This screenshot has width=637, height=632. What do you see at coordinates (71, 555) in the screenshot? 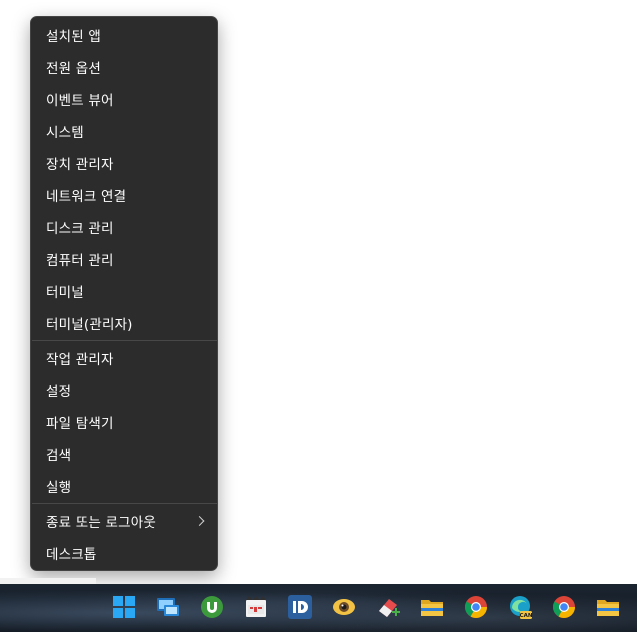
I see `menu-item-label: 데스크톱` at bounding box center [71, 555].